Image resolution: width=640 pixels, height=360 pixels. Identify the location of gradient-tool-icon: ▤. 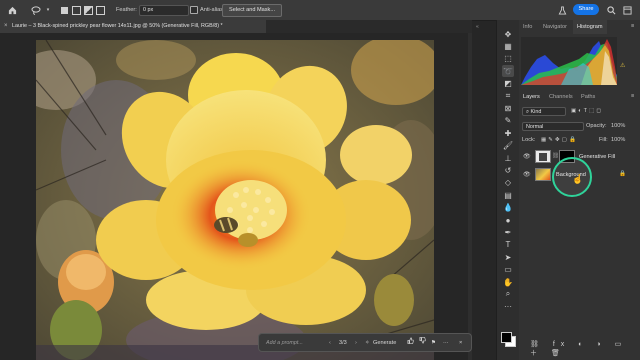
(508, 195).